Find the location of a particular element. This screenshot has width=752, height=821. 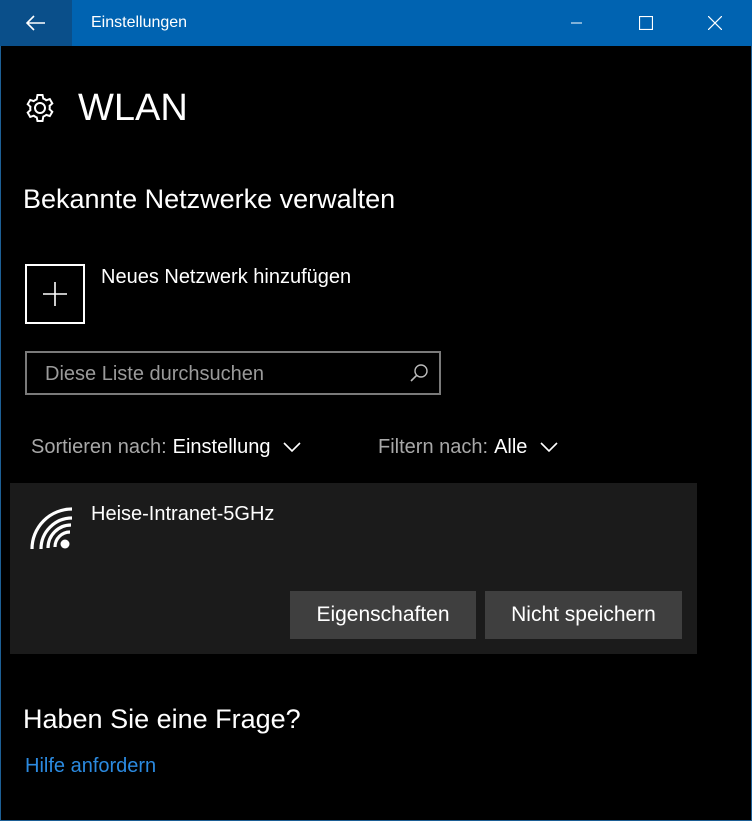

search-input is located at coordinates (225, 374).